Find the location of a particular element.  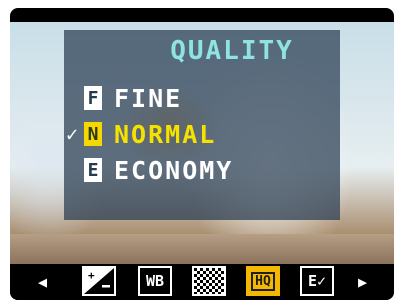

exposure-compensation-icon: + is located at coordinates (99, 281).